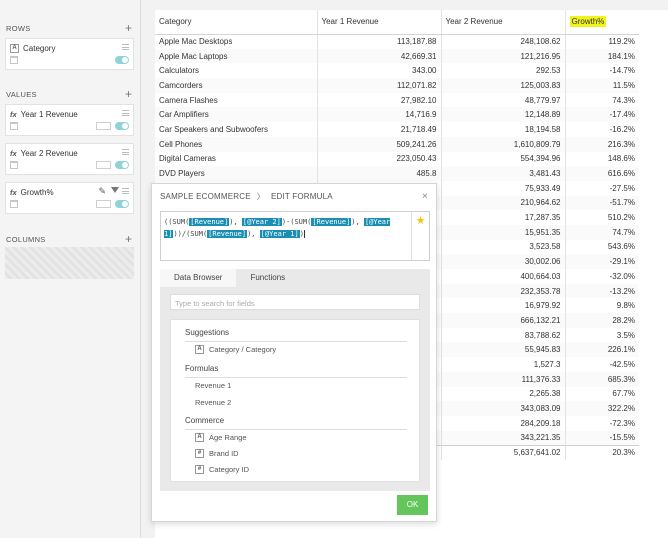 The width and height of the screenshot is (668, 538). Describe the element at coordinates (502, 22) in the screenshot. I see `col-header-year2: Year 2 Revenue` at that location.